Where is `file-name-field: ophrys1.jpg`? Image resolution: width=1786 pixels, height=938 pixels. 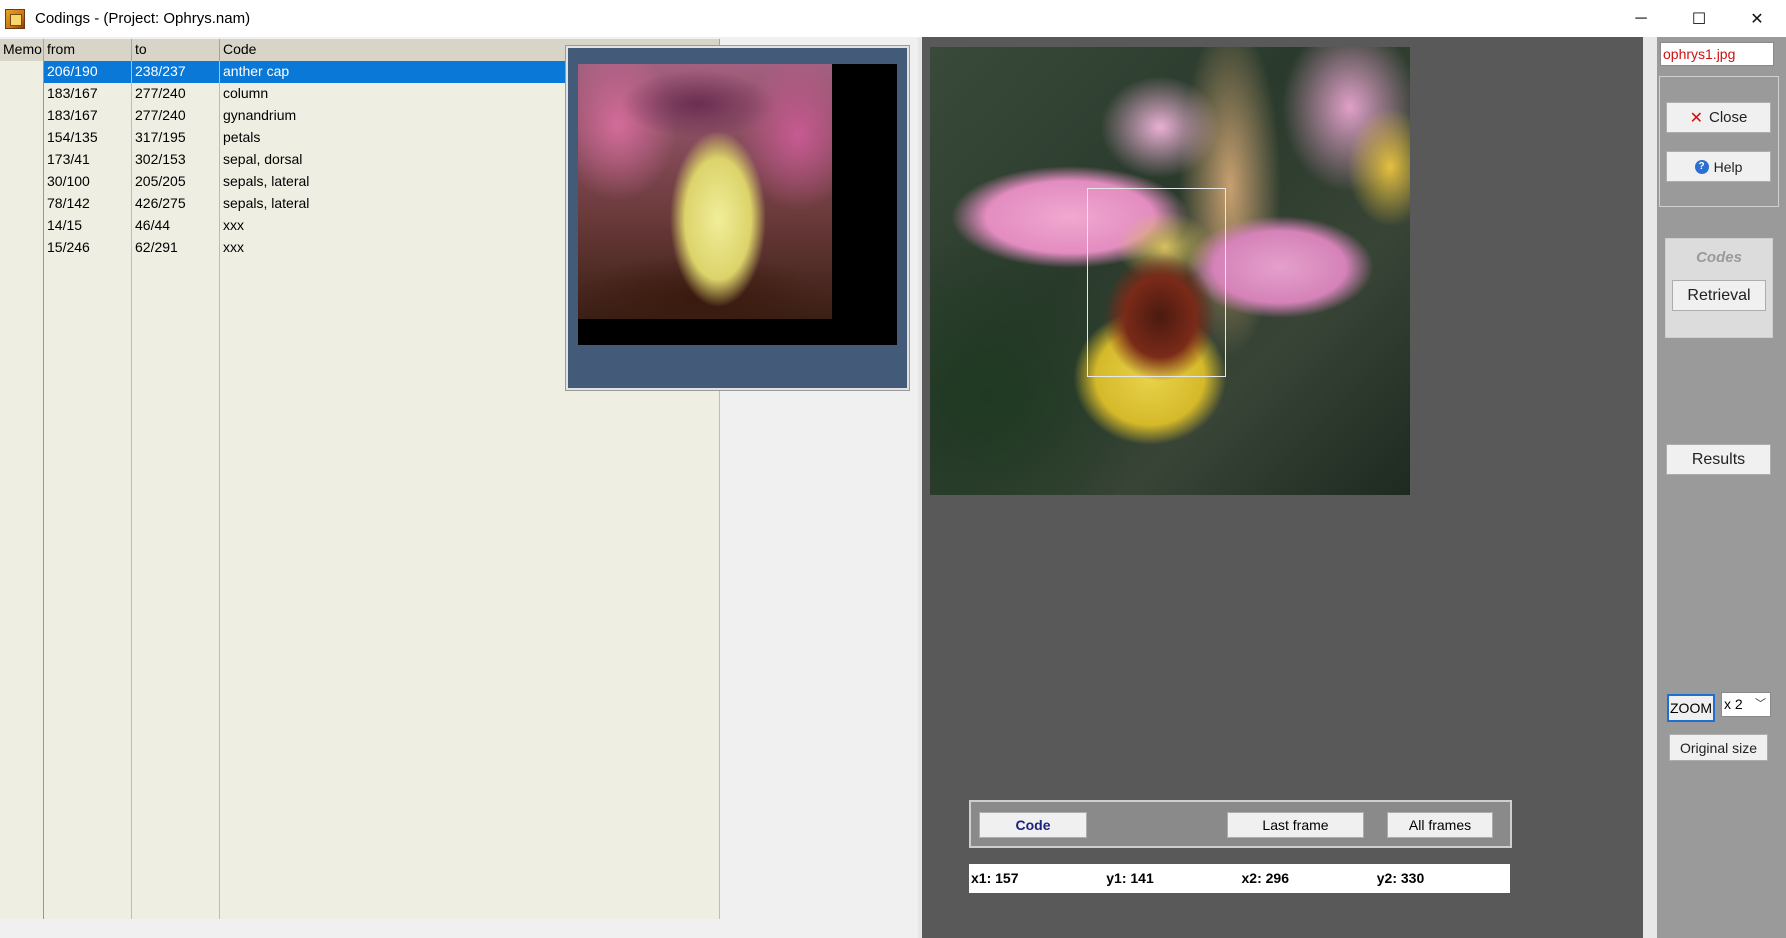 file-name-field: ophrys1.jpg is located at coordinates (1717, 54).